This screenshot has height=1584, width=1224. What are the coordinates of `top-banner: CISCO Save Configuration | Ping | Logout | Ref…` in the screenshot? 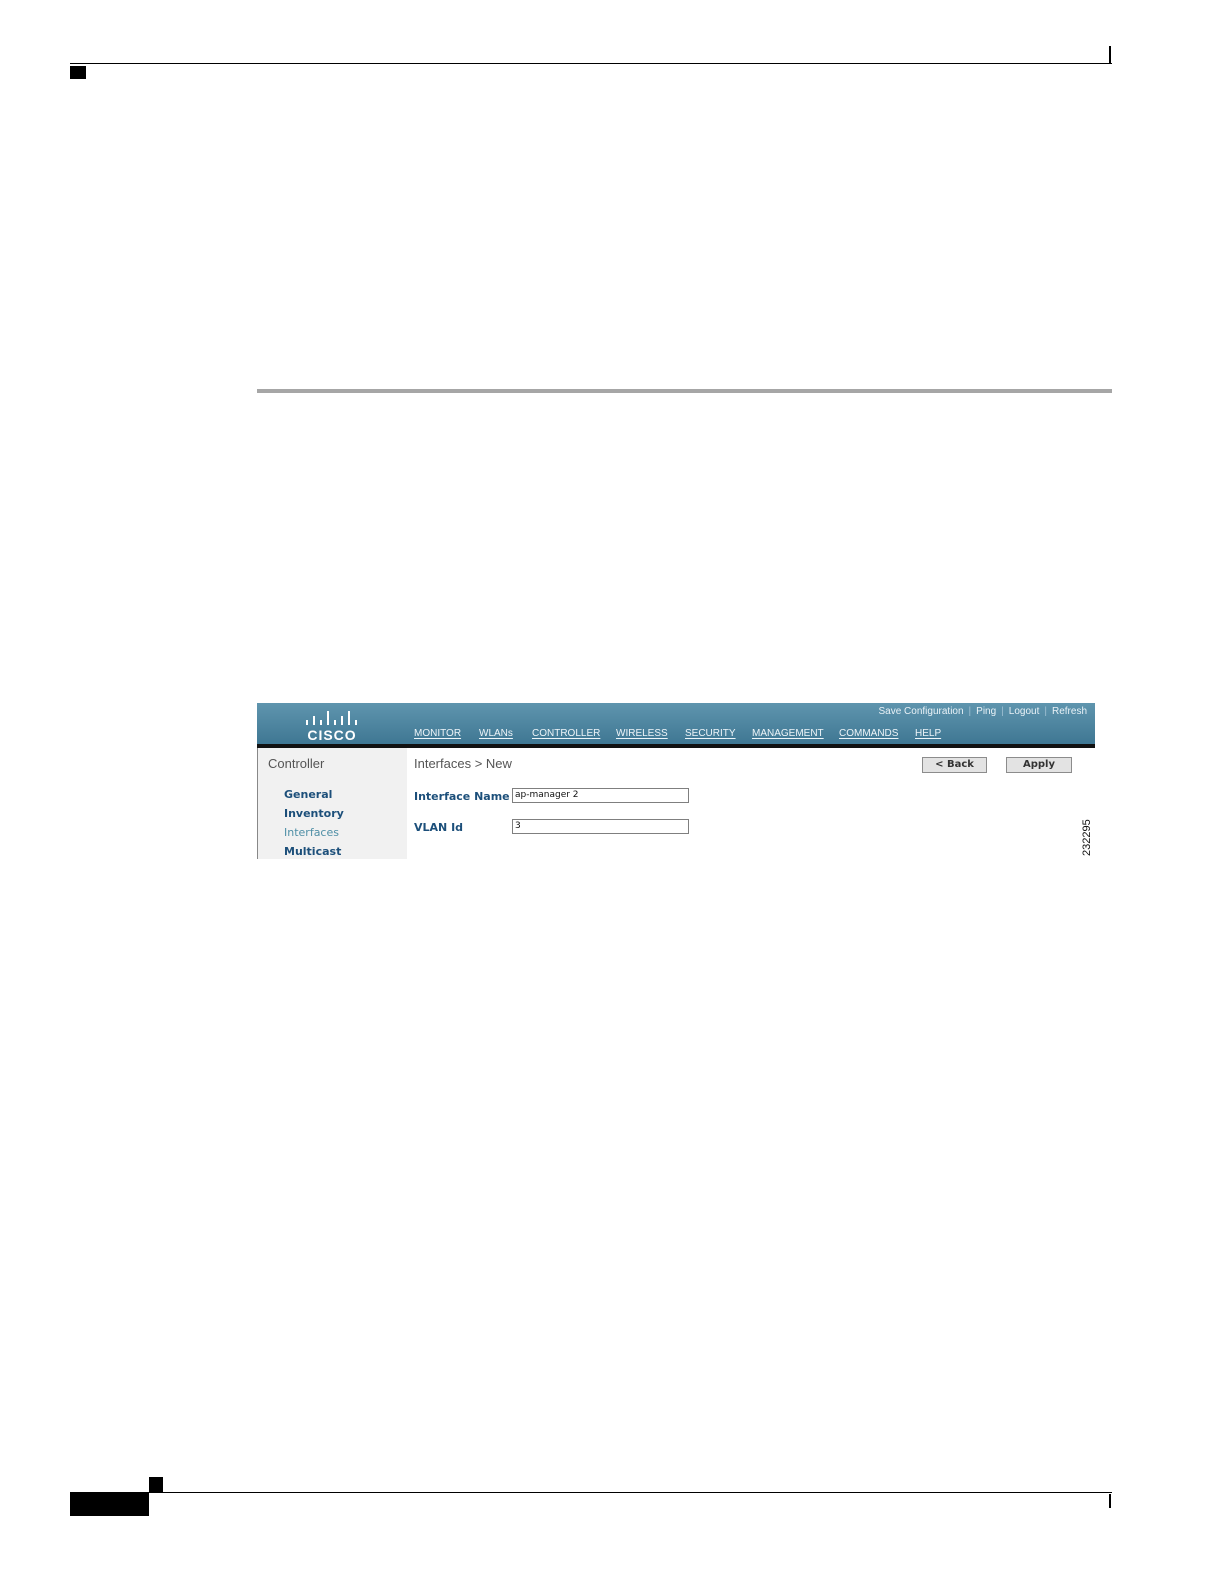 It's located at (676, 723).